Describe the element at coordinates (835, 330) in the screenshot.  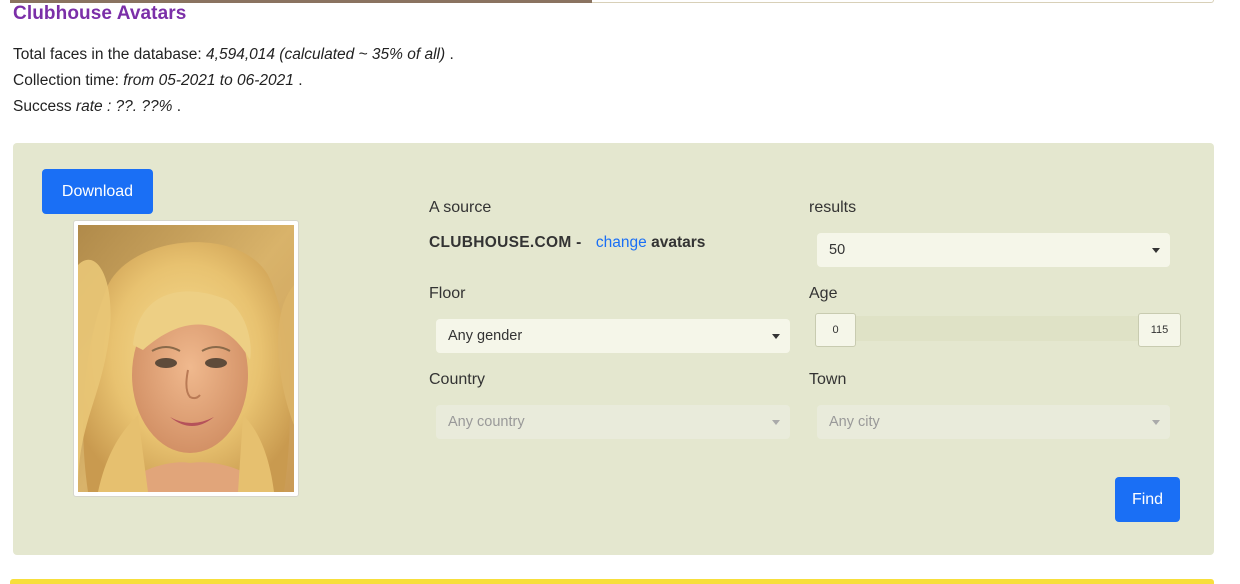
I see `age-min-handle: 0` at that location.